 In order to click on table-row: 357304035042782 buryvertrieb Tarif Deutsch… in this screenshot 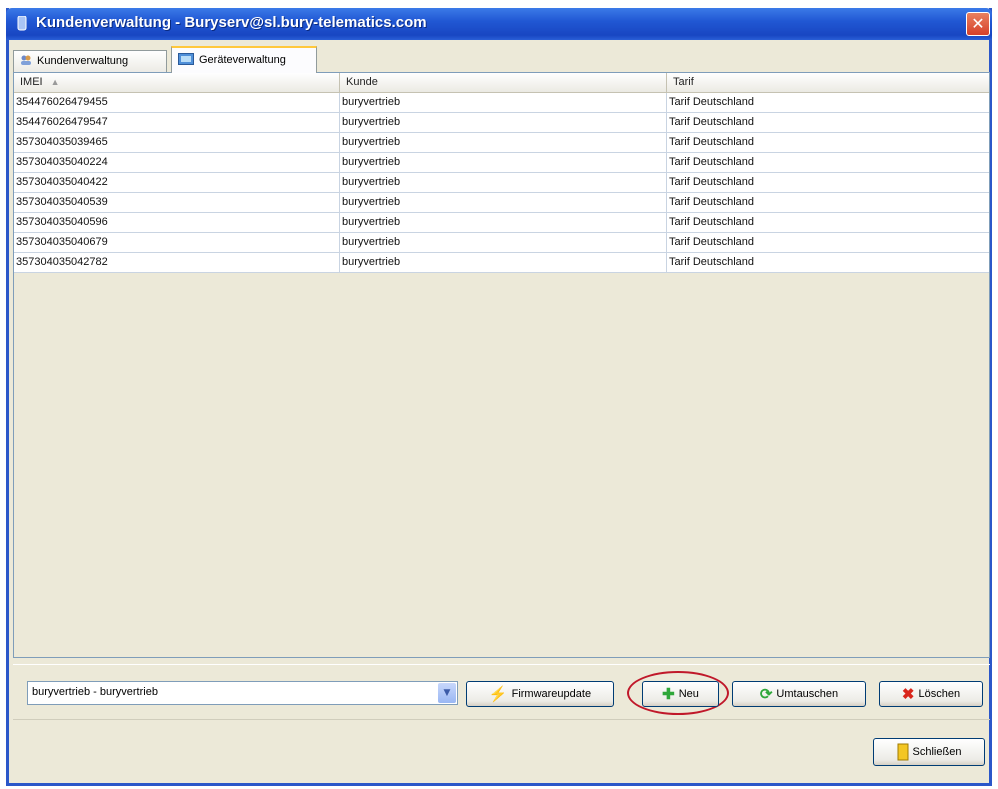, I will do `click(501, 263)`.